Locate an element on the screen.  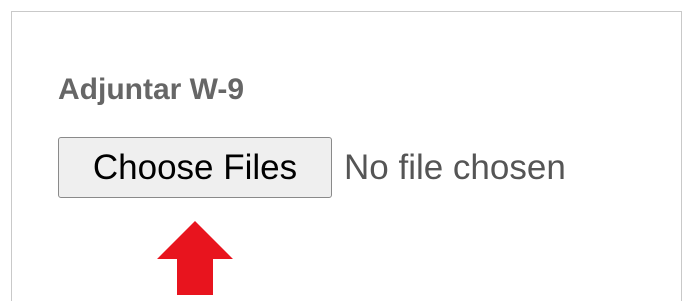
w9-field-label: Adjuntar W-9 is located at coordinates (151, 89).